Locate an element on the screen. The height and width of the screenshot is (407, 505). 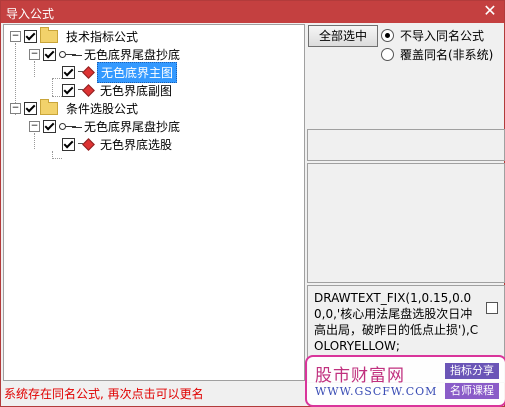
watermark-url: WWW.GSCFW.COM is located at coordinates (376, 391).